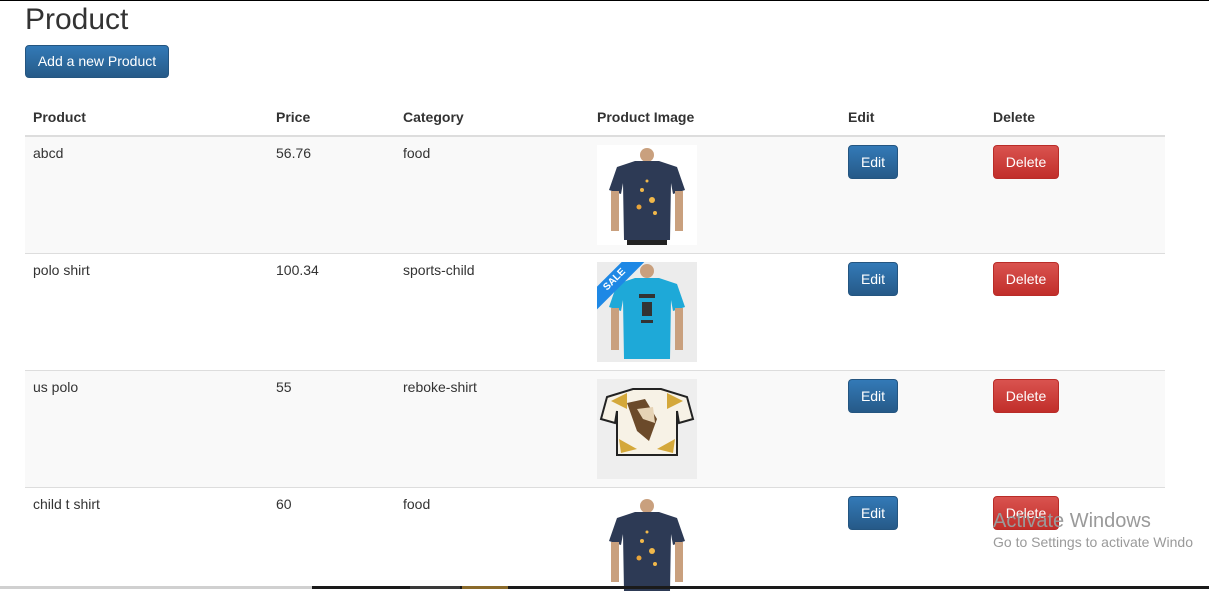 The width and height of the screenshot is (1209, 604). What do you see at coordinates (492, 195) in the screenshot?
I see `product-category: food` at bounding box center [492, 195].